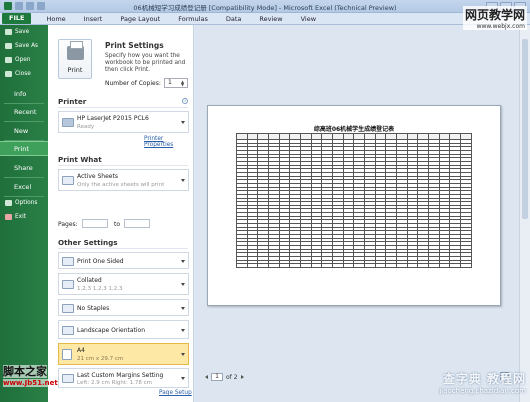 Image resolution: width=530 pixels, height=402 pixels. Describe the element at coordinates (24, 46) in the screenshot. I see `nav-save-as: Save As` at that location.